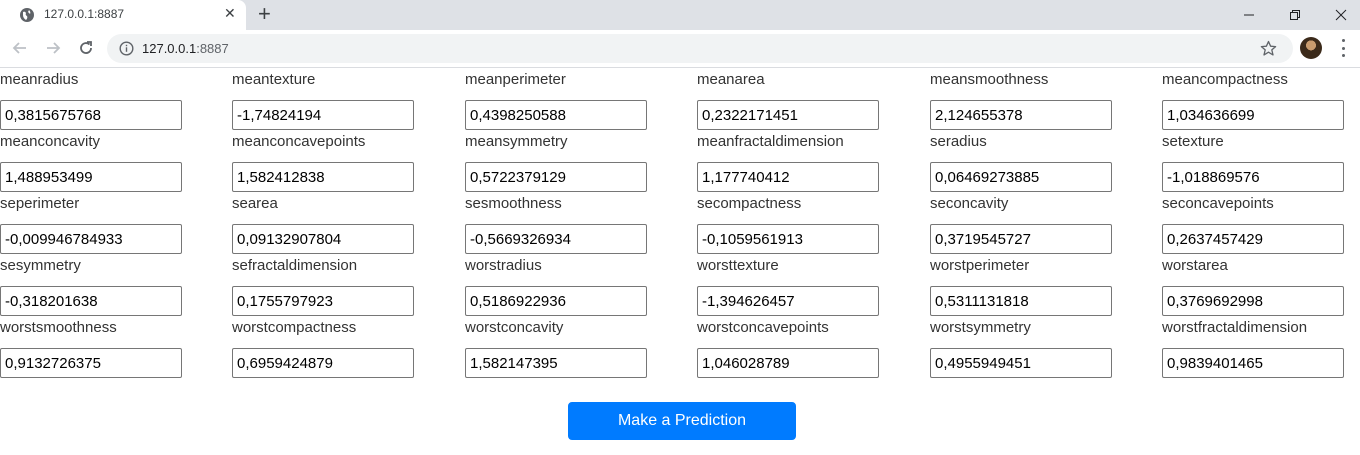 This screenshot has height=455, width=1360. Describe the element at coordinates (274, 79) in the screenshot. I see `field-label: meantexture` at that location.